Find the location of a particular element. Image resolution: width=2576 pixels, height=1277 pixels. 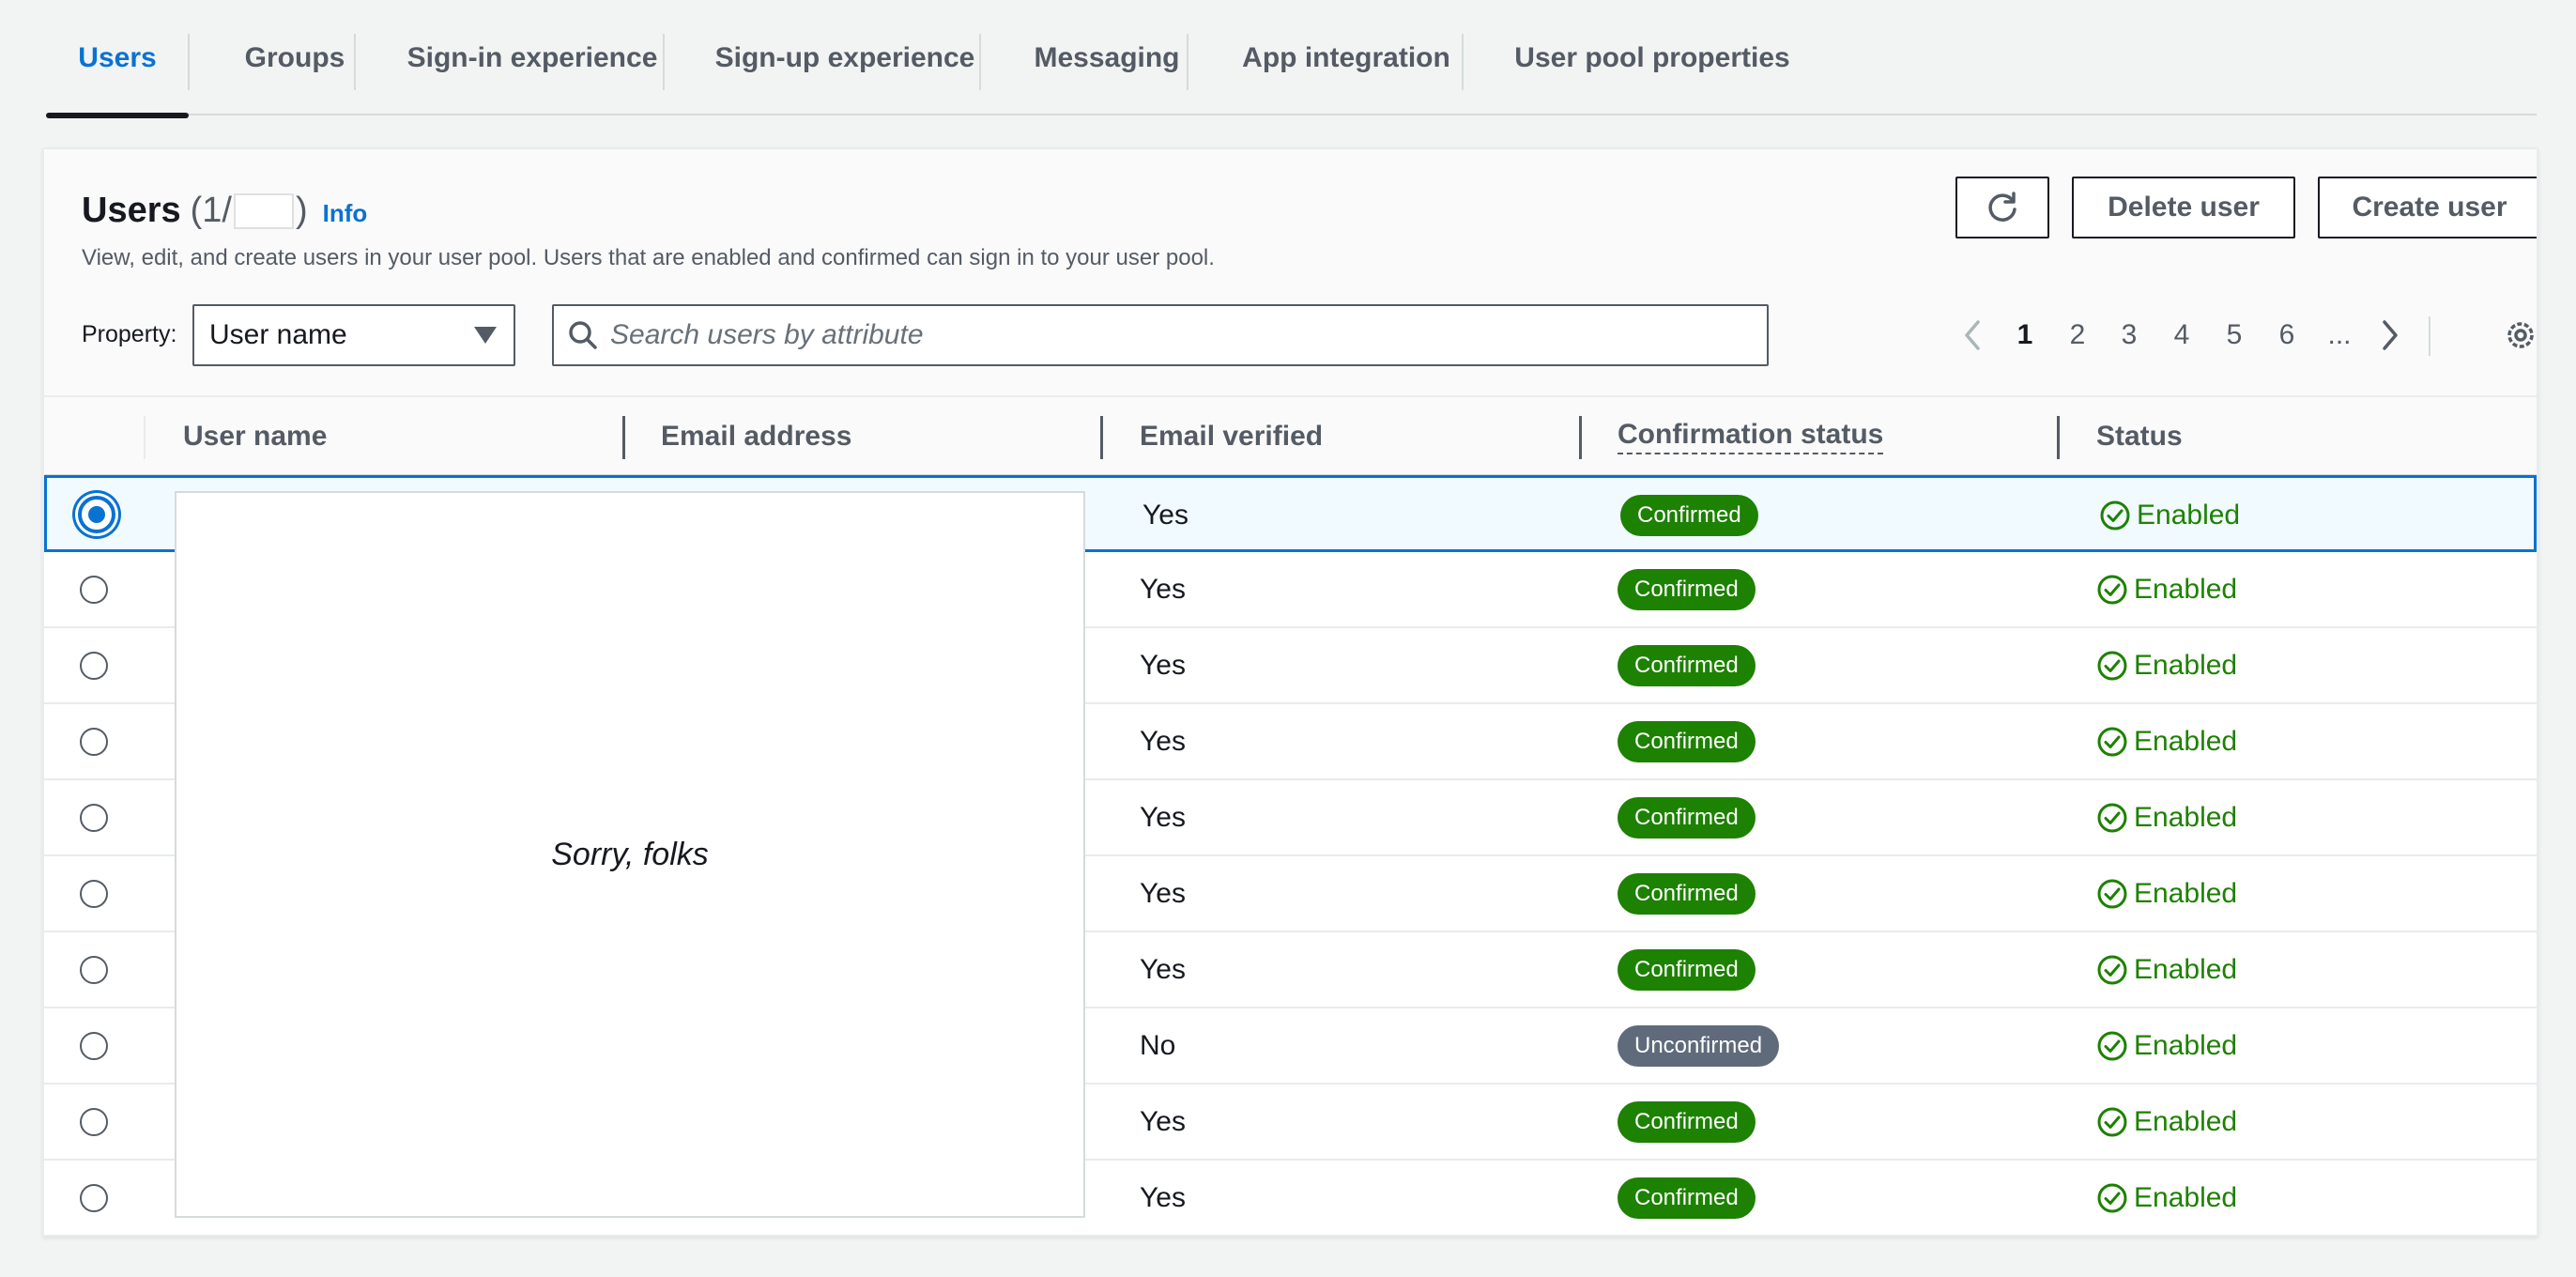

tab-users: Users is located at coordinates (118, 59).